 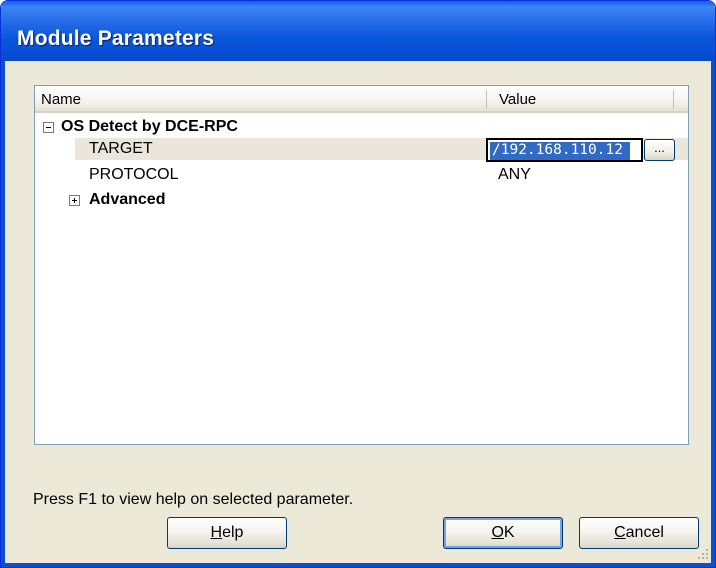 I want to click on param-name-target: TARGET, so click(x=121, y=149).